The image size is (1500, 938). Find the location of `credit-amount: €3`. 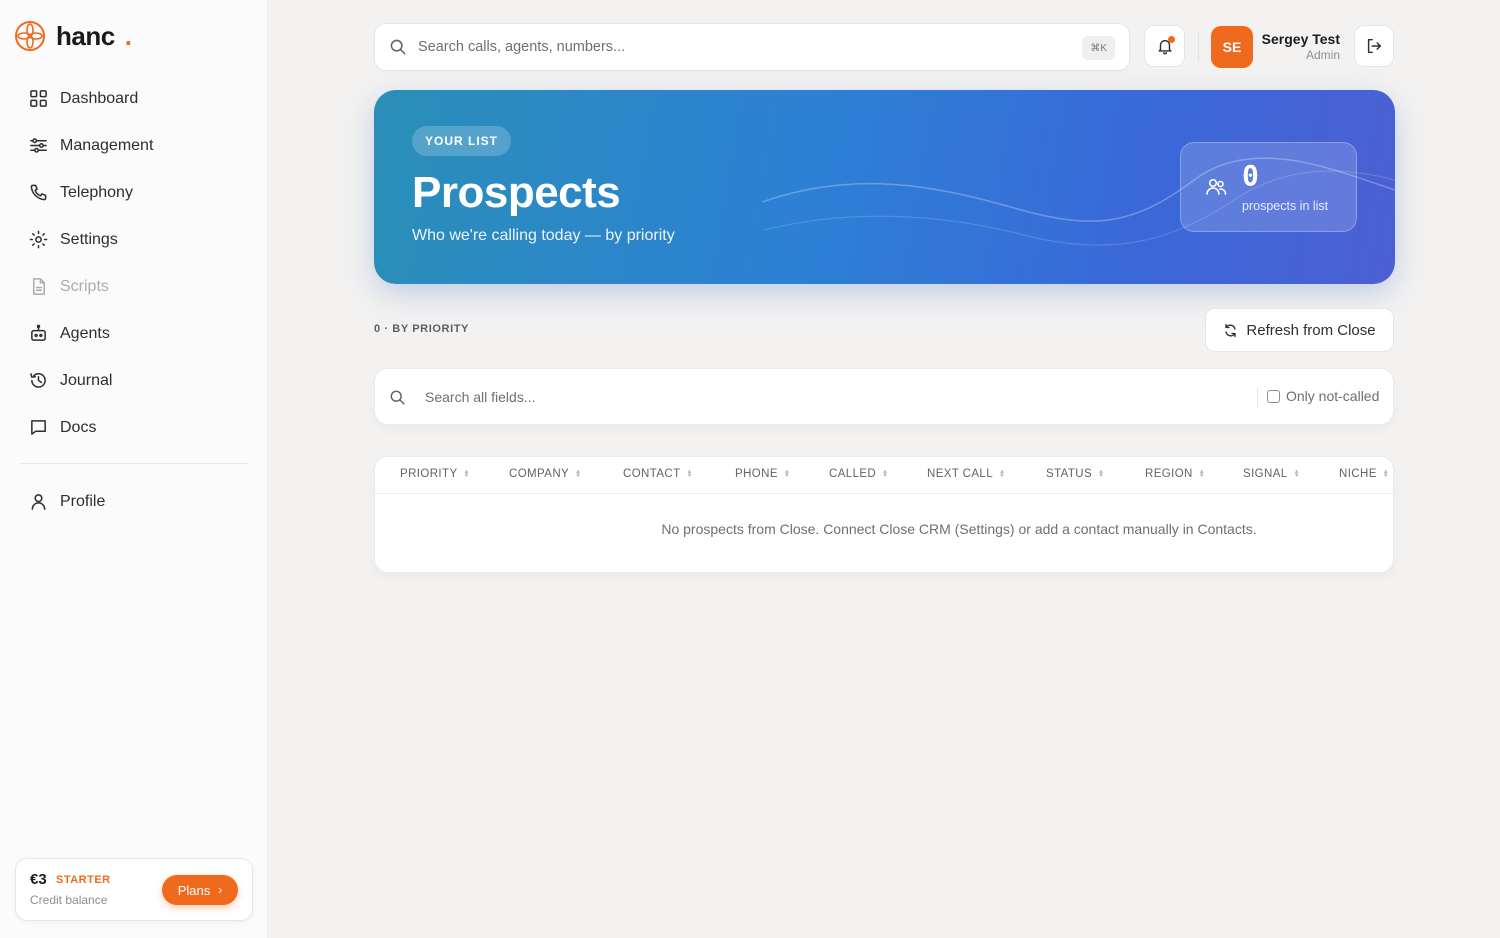

credit-amount: €3 is located at coordinates (38, 879).